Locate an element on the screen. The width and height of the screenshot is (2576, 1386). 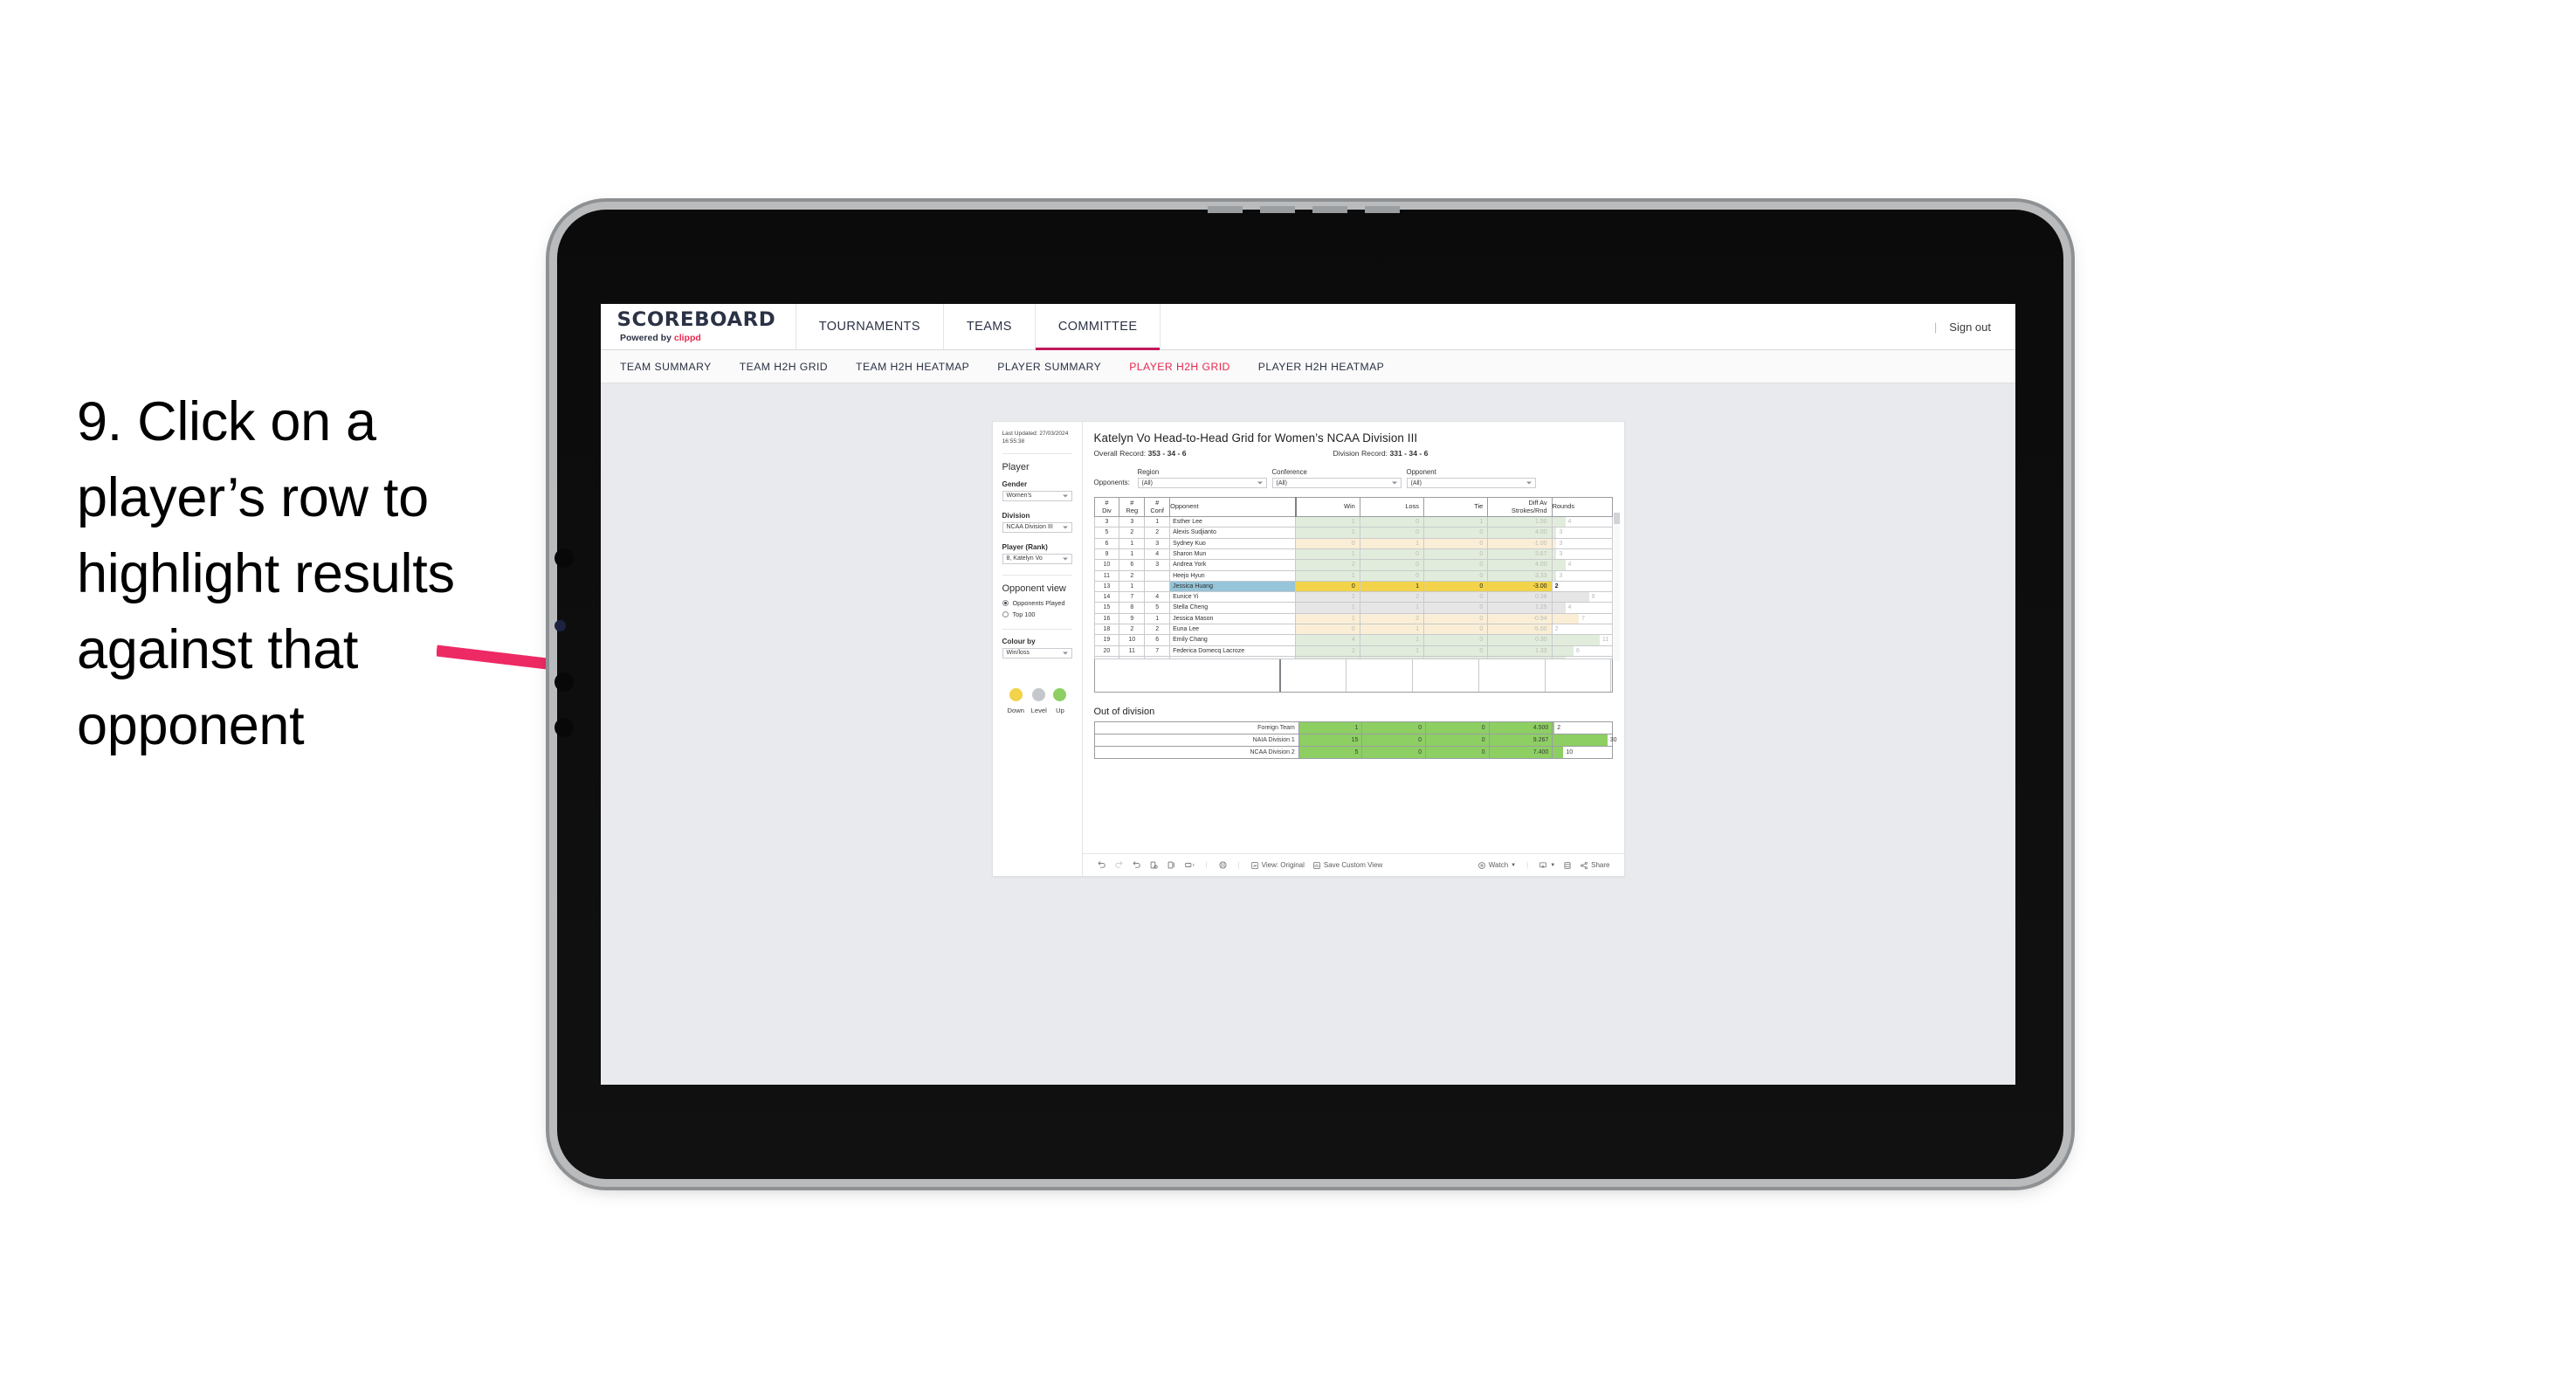
cell-rounds is located at coordinates (1582, 657).